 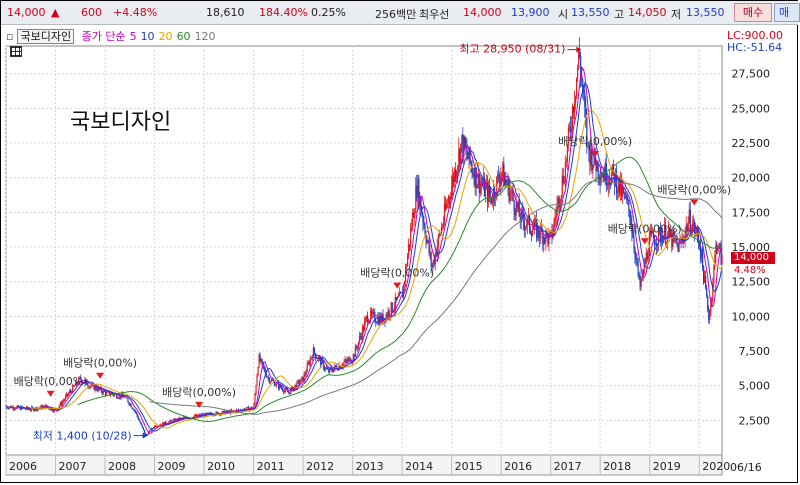 I want to click on x-tick-label: 2006, so click(x=23, y=466).